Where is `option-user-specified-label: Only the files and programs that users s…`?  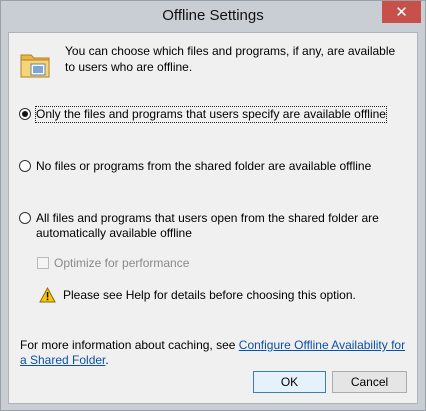
option-user-specified-label: Only the files and programs that users s… is located at coordinates (211, 114).